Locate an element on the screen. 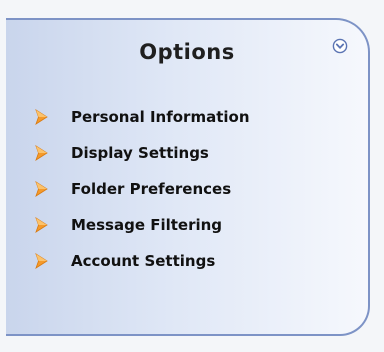  menu-item-account-settings: Account Settings is located at coordinates (142, 260).